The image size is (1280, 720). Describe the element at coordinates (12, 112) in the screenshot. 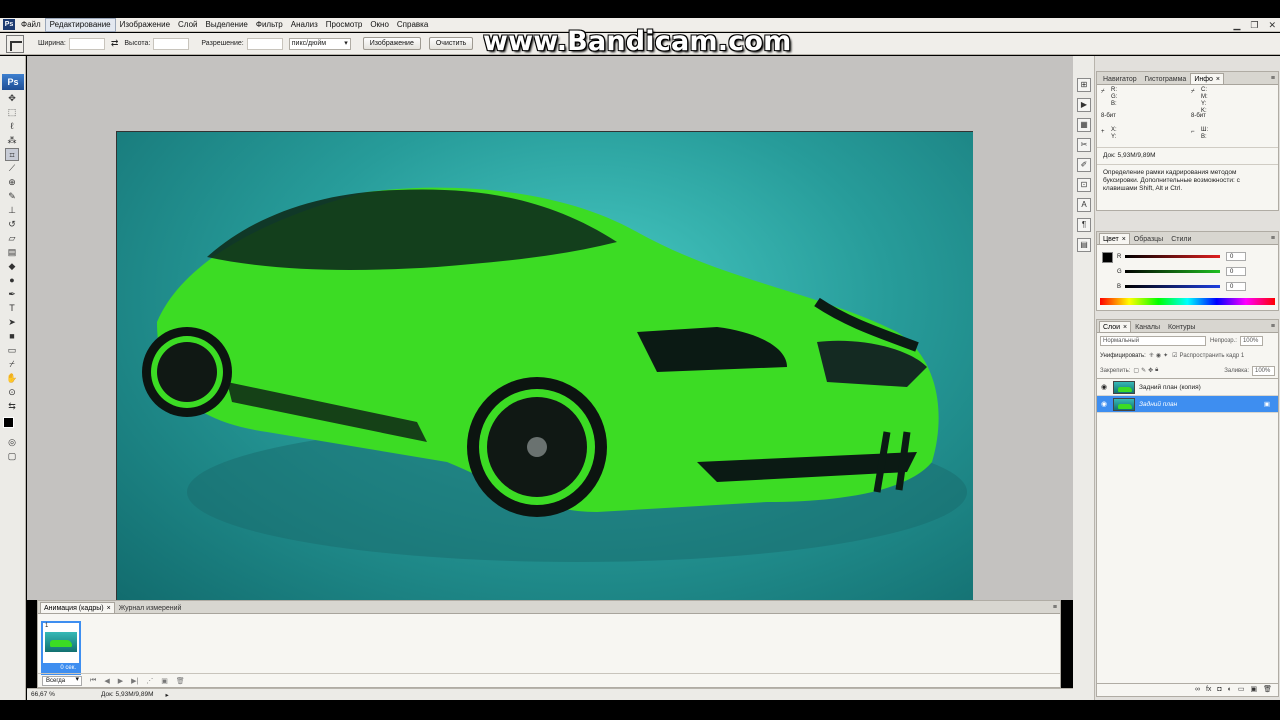

I see `marquee-tool-icon: ⬚` at that location.